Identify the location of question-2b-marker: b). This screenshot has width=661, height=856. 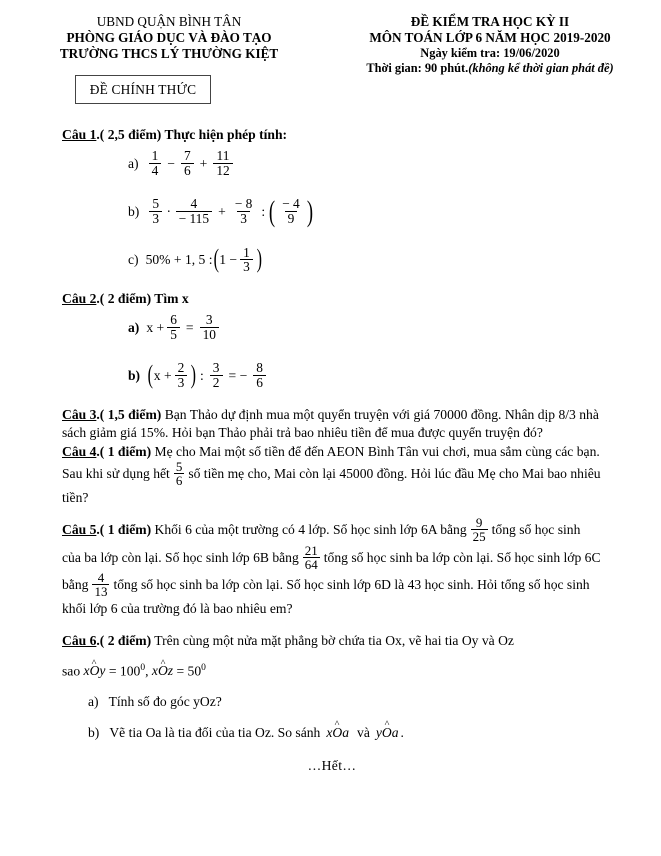
(134, 376).